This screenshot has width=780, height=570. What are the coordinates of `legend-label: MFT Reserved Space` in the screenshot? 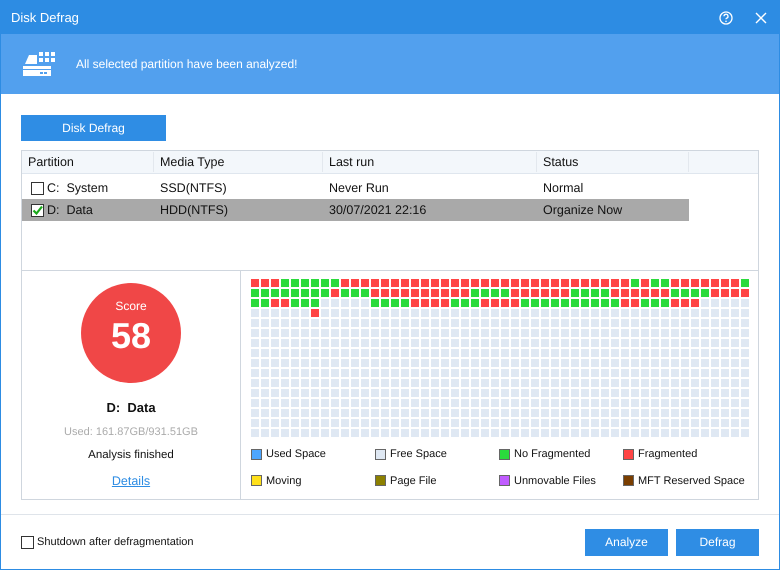 It's located at (691, 481).